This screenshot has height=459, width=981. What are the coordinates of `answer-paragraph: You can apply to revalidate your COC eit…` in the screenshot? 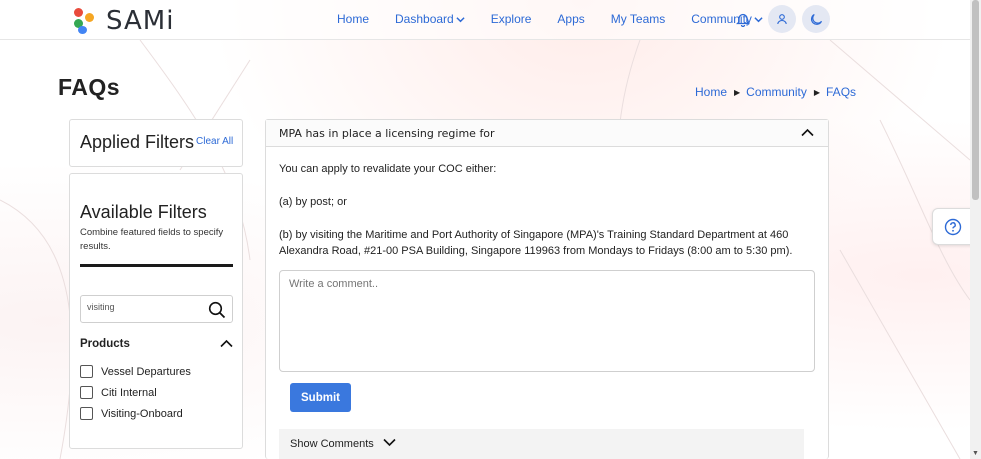 It's located at (388, 169).